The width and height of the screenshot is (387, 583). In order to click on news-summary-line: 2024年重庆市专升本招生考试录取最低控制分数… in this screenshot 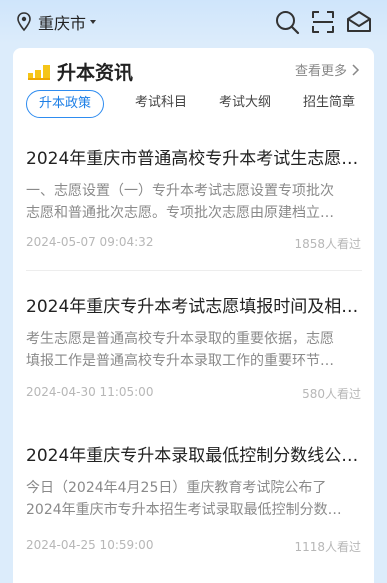, I will do `click(184, 510)`.